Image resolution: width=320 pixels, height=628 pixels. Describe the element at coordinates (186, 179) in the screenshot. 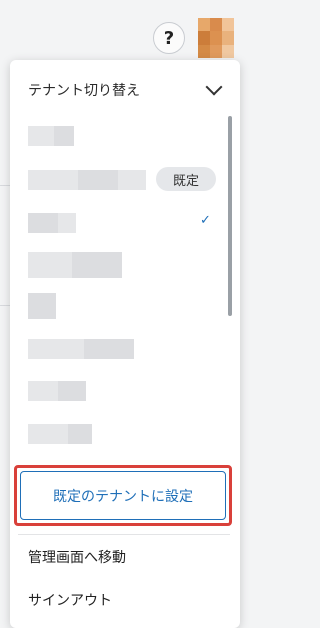

I see `default-badge: 既定` at that location.